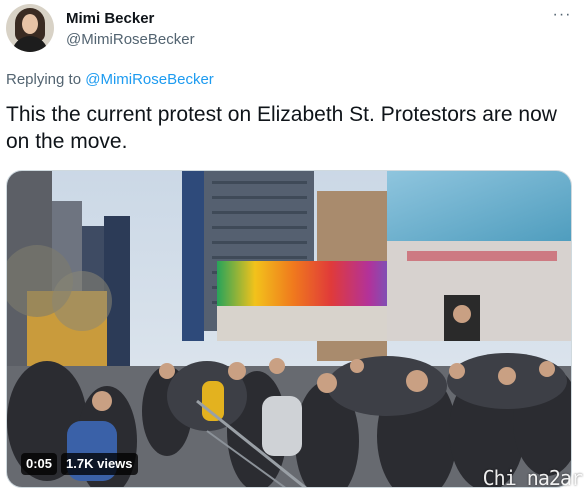  I want to click on watermark: Chi na2ar, so click(532, 478).